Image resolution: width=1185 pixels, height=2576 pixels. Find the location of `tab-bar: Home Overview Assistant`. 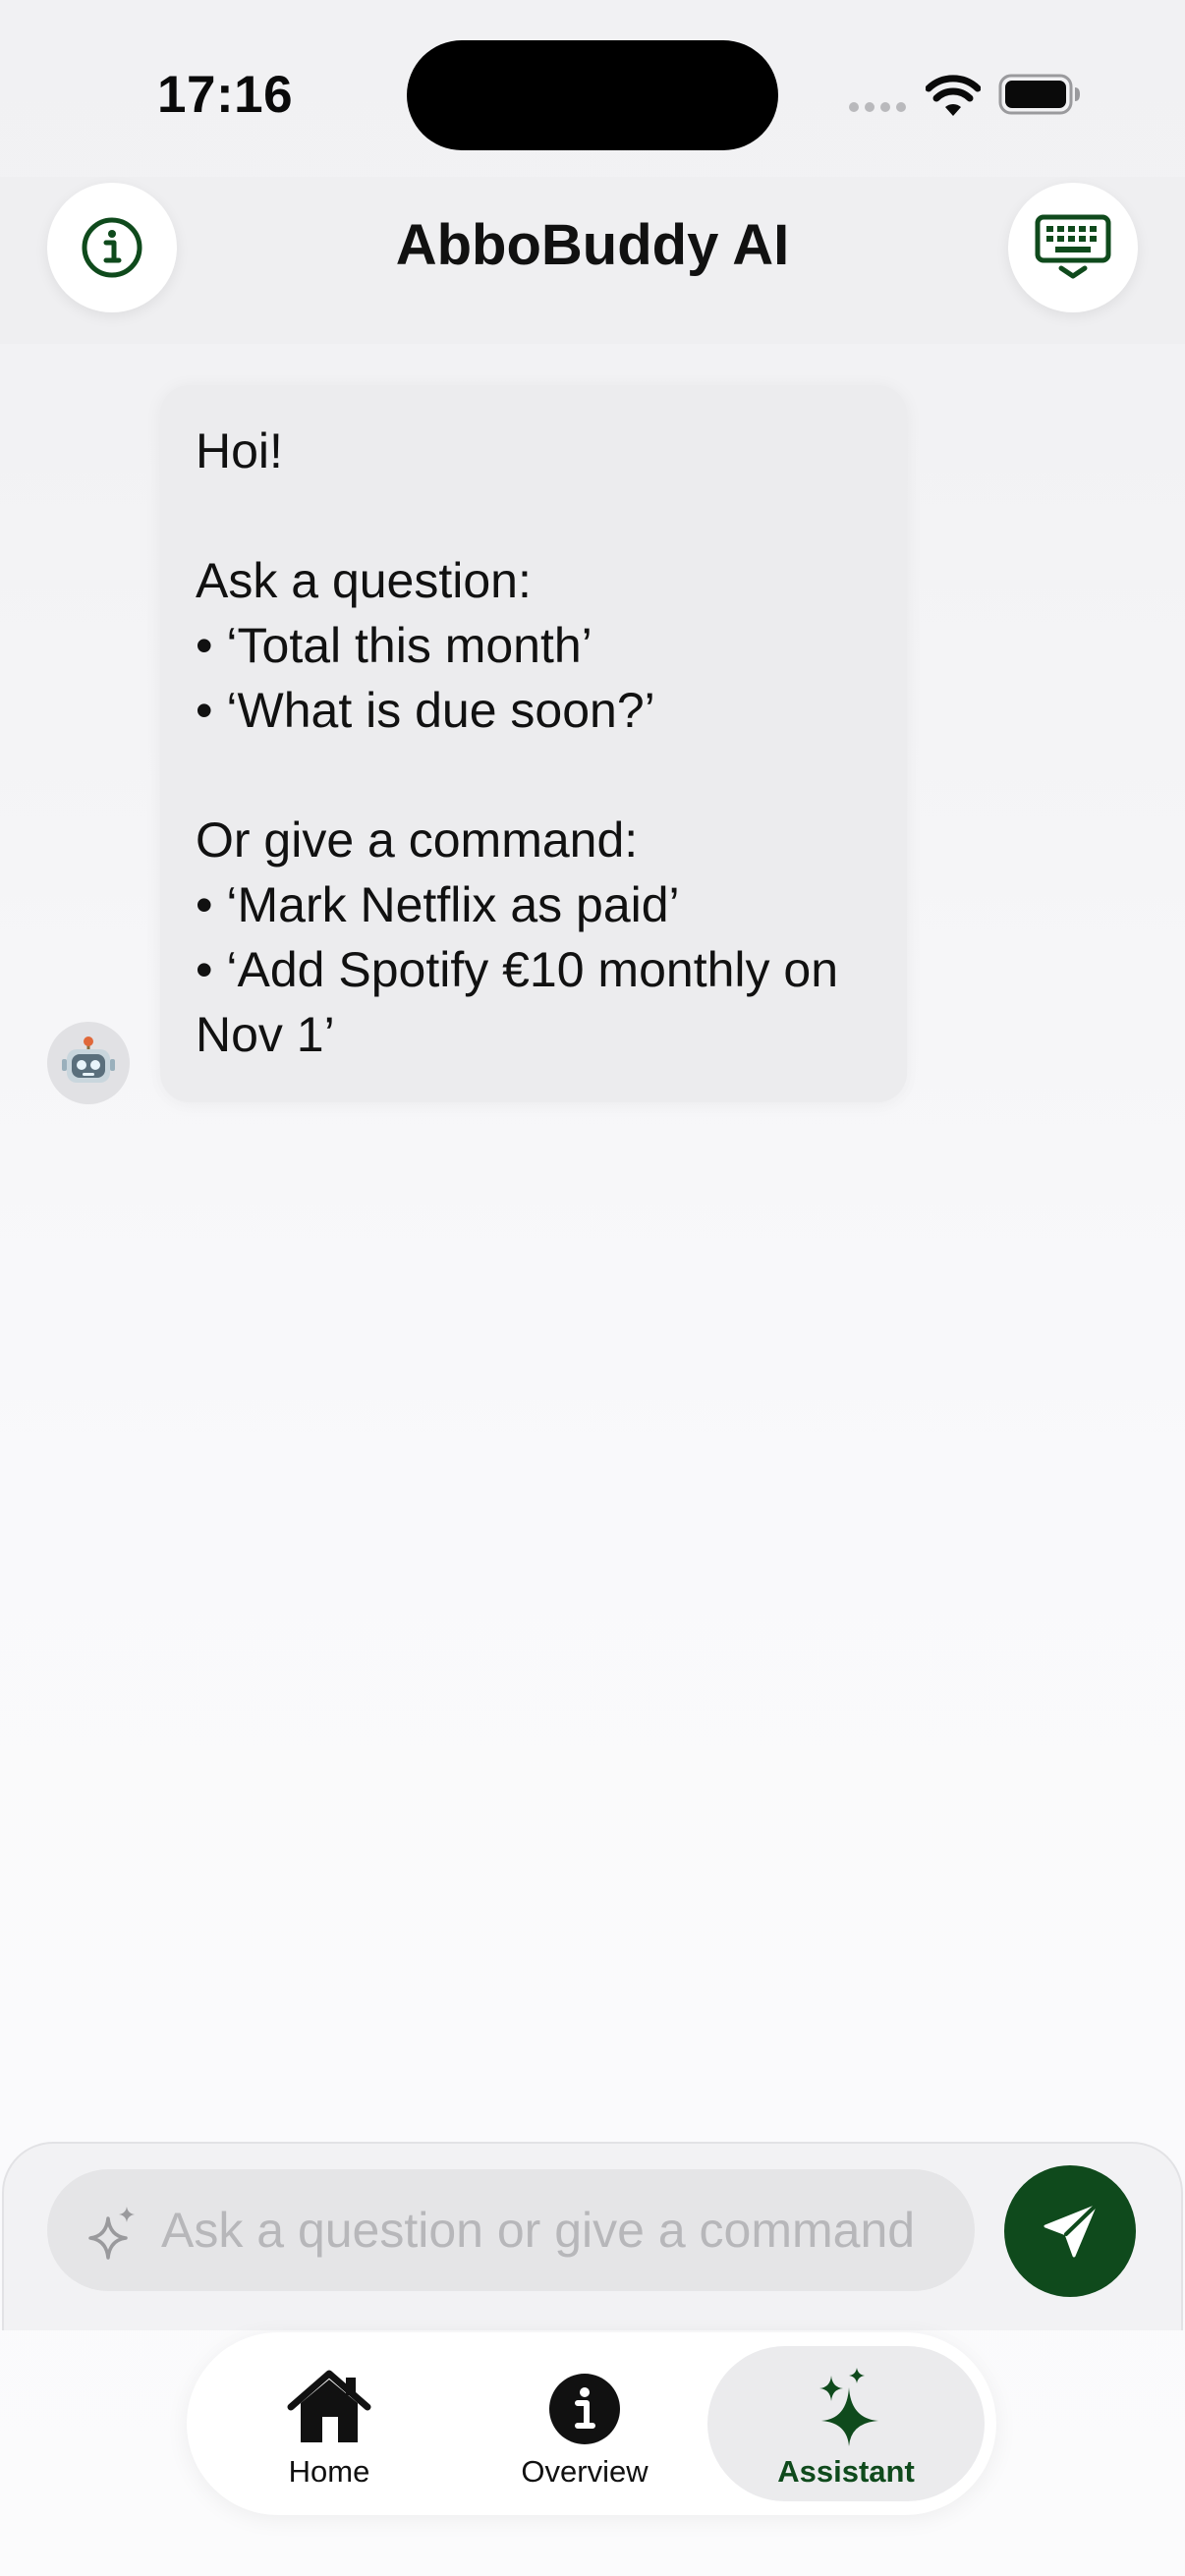

tab-bar: Home Overview Assistant is located at coordinates (592, 2423).